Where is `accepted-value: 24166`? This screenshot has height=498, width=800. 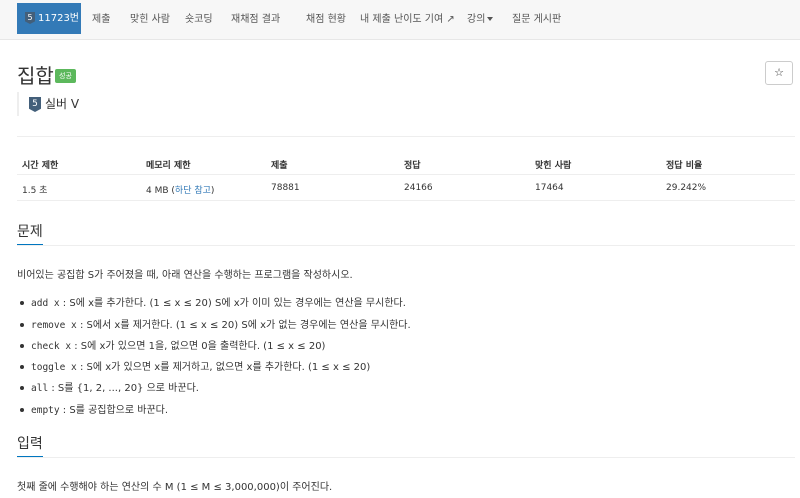 accepted-value: 24166 is located at coordinates (418, 188).